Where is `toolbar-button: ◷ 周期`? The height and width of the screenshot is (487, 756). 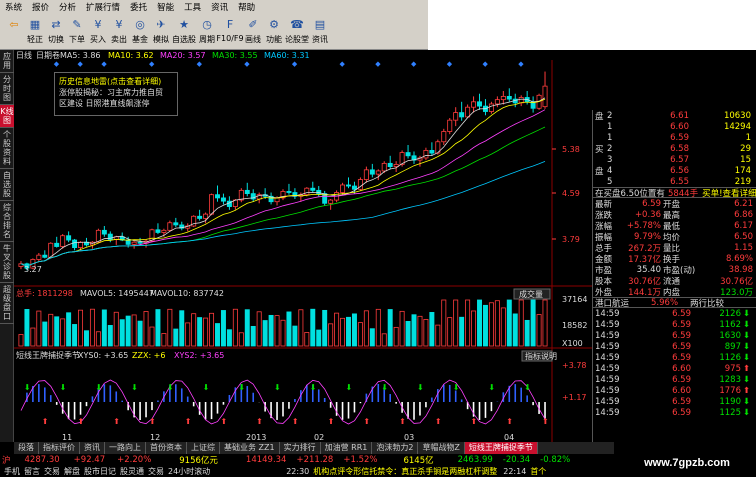
toolbar-button: ◷ 周期 is located at coordinates (207, 31).